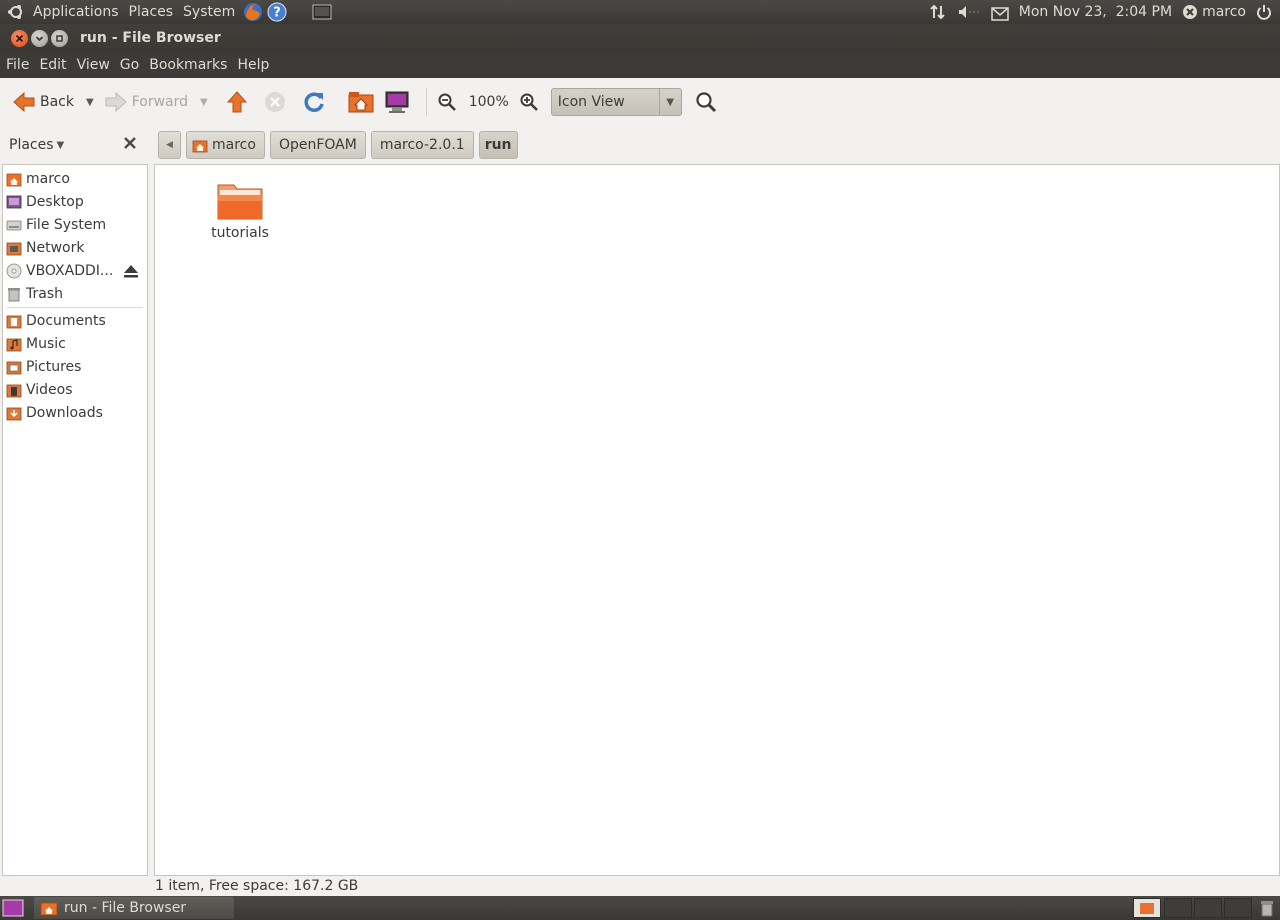 The width and height of the screenshot is (1280, 920). Describe the element at coordinates (17, 65) in the screenshot. I see `menu-file: File` at that location.